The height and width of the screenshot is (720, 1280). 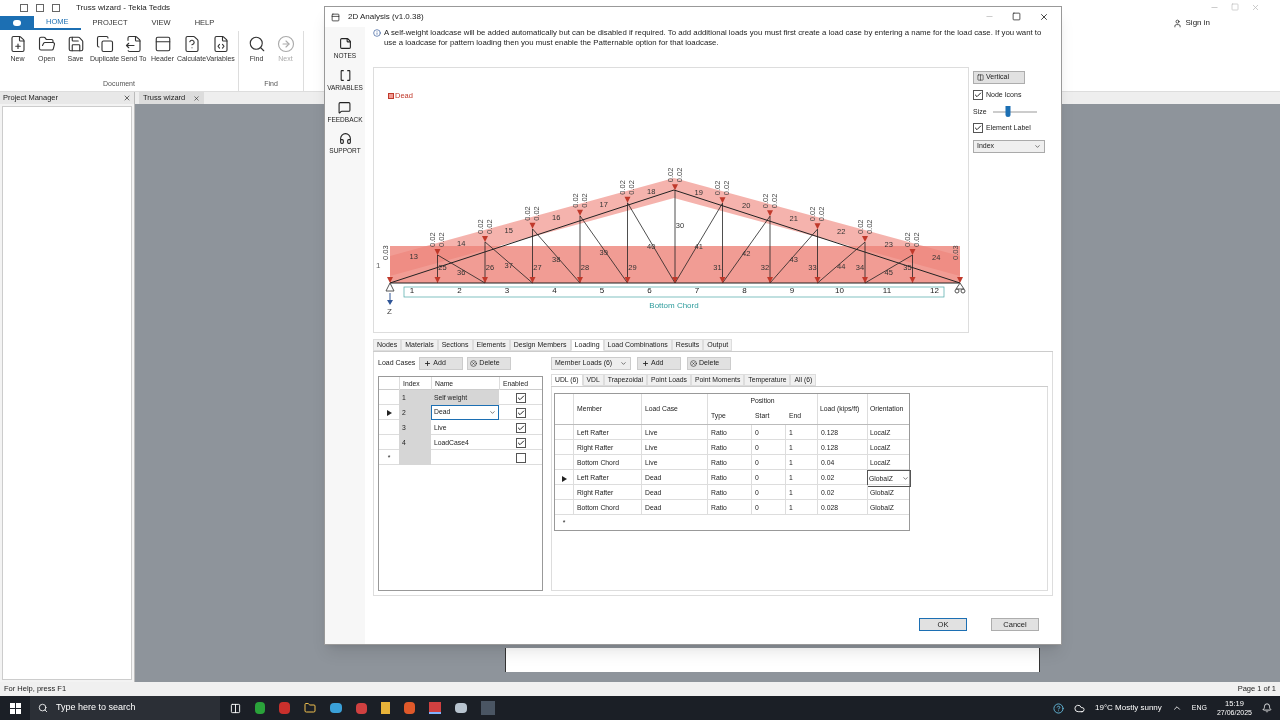 I want to click on arrow-circle-icon, so click(x=285, y=44).